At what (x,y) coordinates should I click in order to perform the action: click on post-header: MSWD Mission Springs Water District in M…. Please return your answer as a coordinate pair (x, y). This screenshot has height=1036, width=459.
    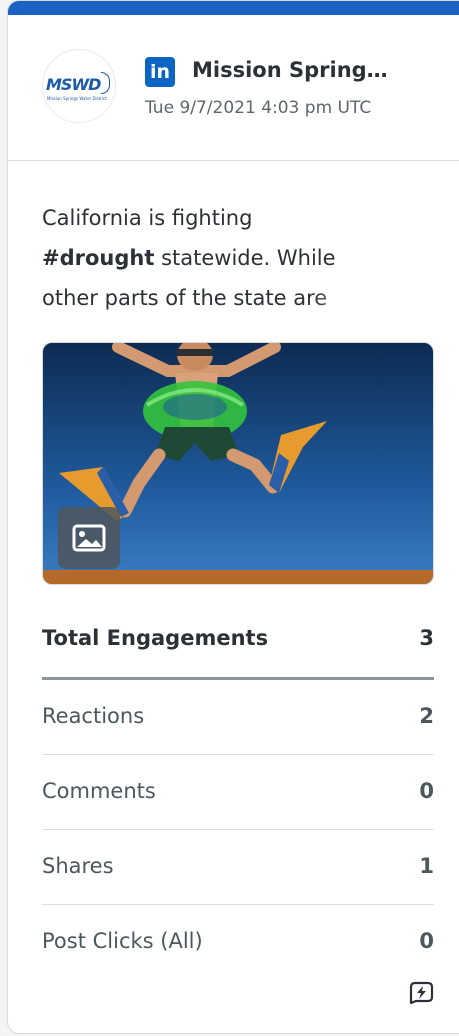
    Looking at the image, I should click on (233, 88).